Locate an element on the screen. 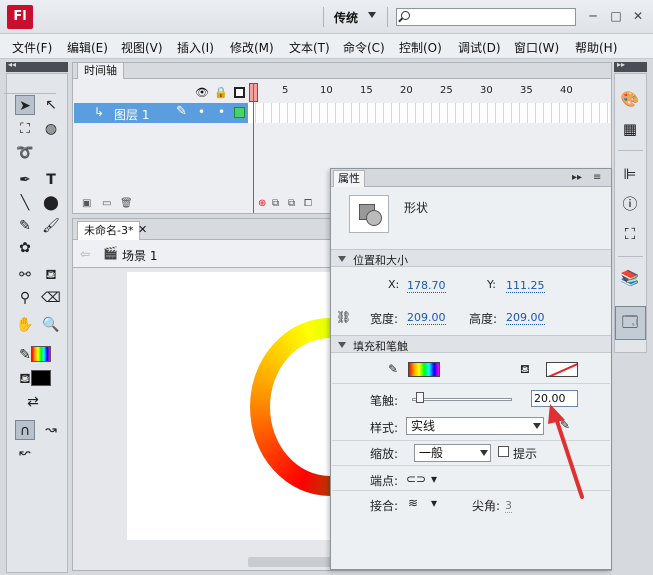 Image resolution: width=653 pixels, height=575 pixels. text-tool-icon: T is located at coordinates (51, 180).